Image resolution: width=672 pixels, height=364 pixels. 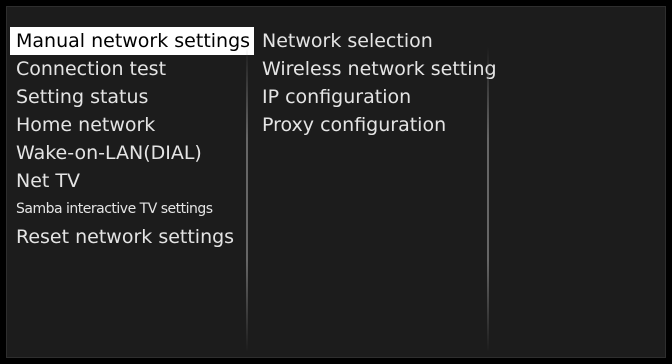 What do you see at coordinates (378, 41) in the screenshot?
I see `submenu-item-network-selection: Network selection` at bounding box center [378, 41].